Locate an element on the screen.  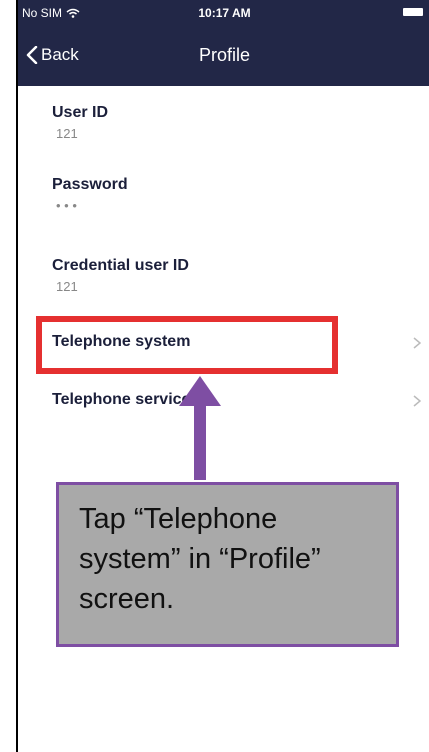
user-id-label: User ID is located at coordinates (80, 112).